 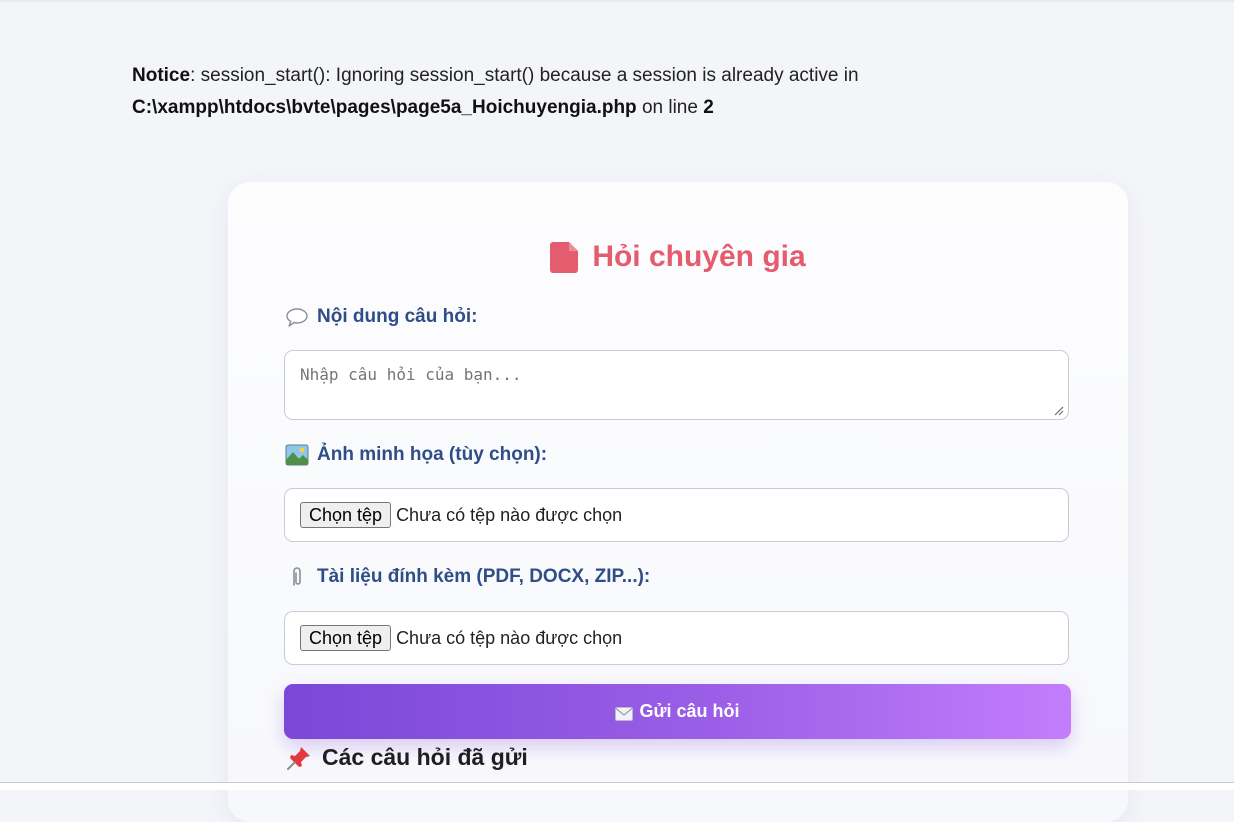 I want to click on notice-on-line: on line, so click(x=670, y=107).